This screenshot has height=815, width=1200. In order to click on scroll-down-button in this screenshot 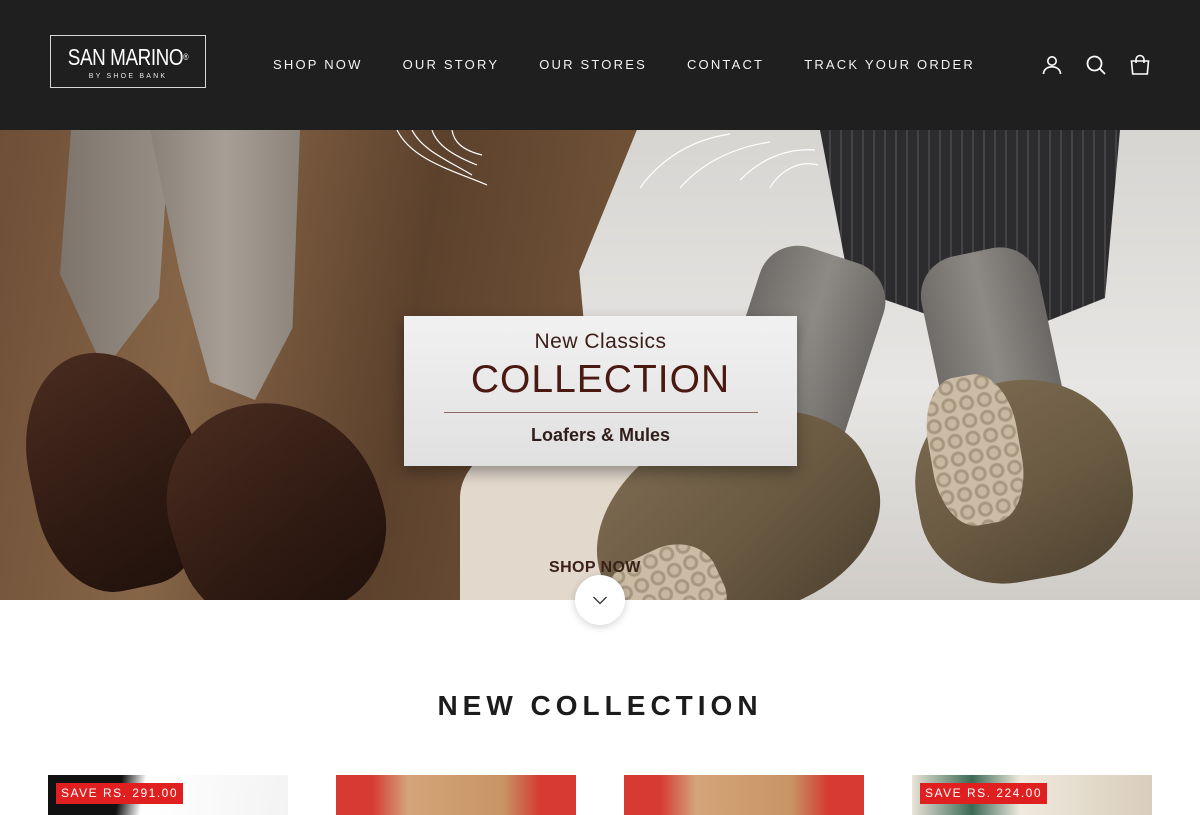, I will do `click(600, 600)`.